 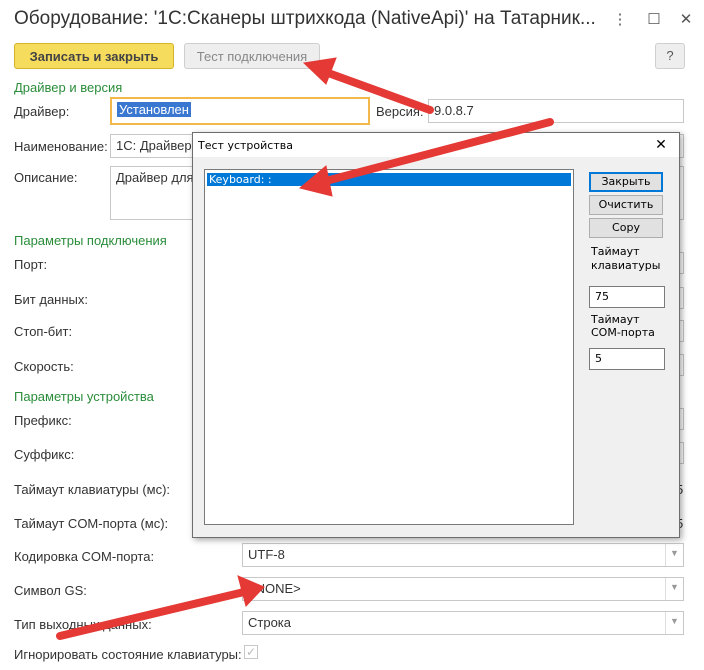 What do you see at coordinates (84, 396) in the screenshot?
I see `section-device-title: Параметры устройства` at bounding box center [84, 396].